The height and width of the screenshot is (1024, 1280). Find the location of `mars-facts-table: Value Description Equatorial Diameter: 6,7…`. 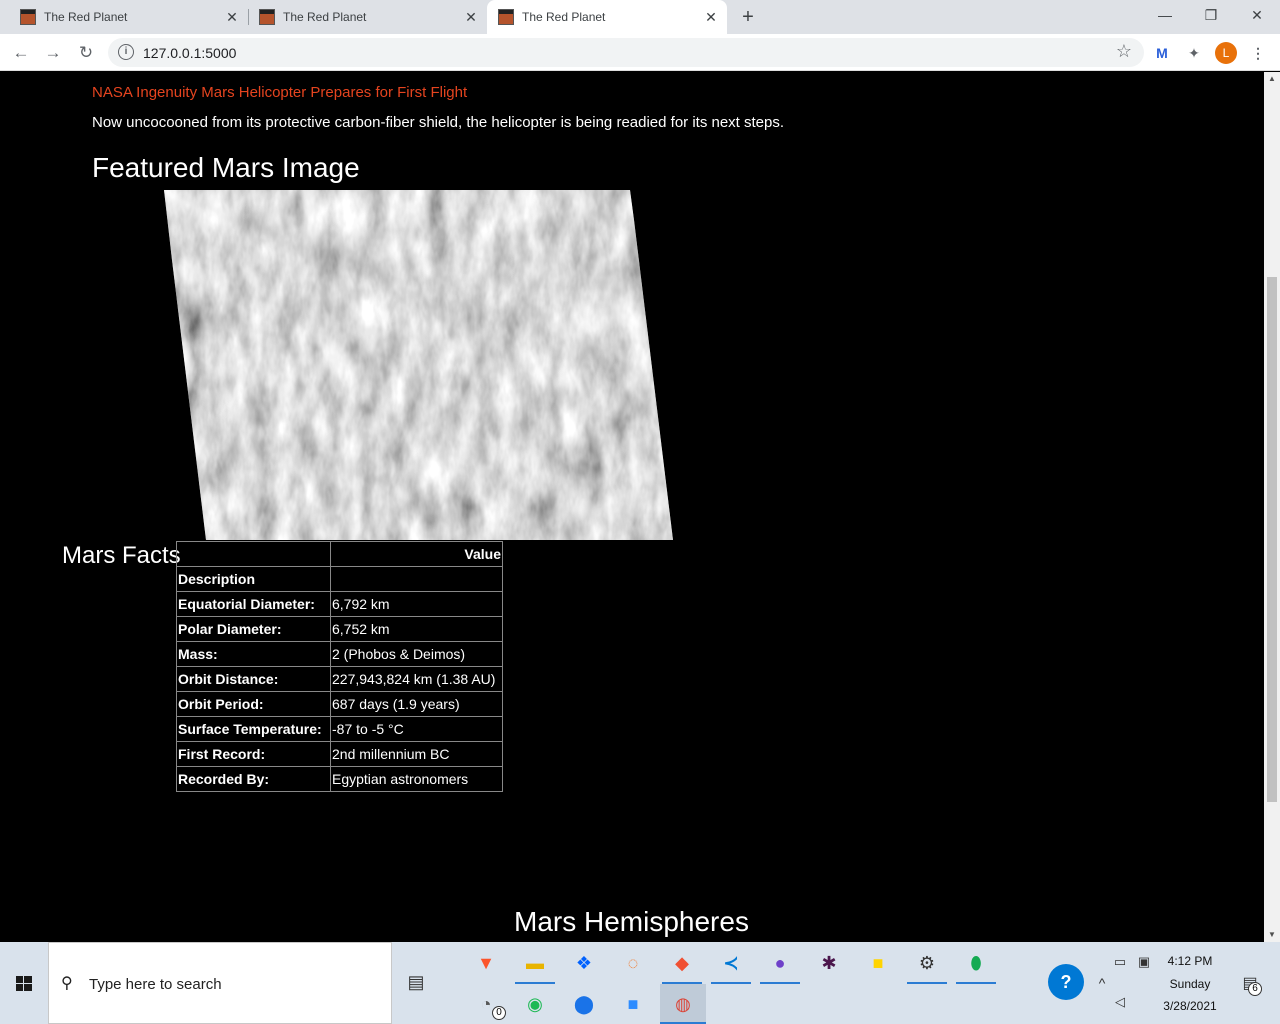

mars-facts-table: Value Description Equatorial Diameter: 6,7… is located at coordinates (339, 666).